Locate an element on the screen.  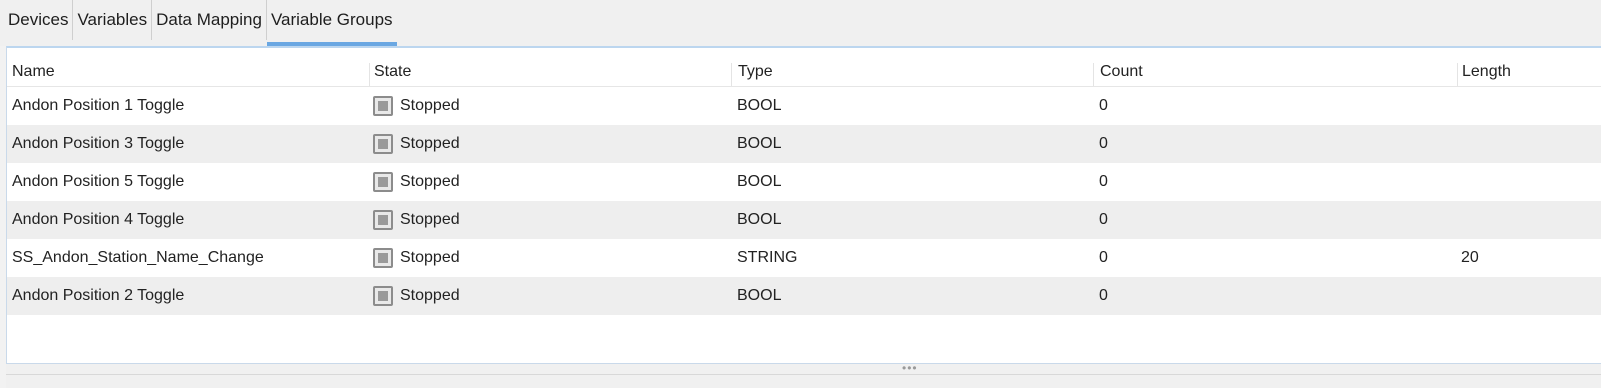
column-header-state: State is located at coordinates (550, 74).